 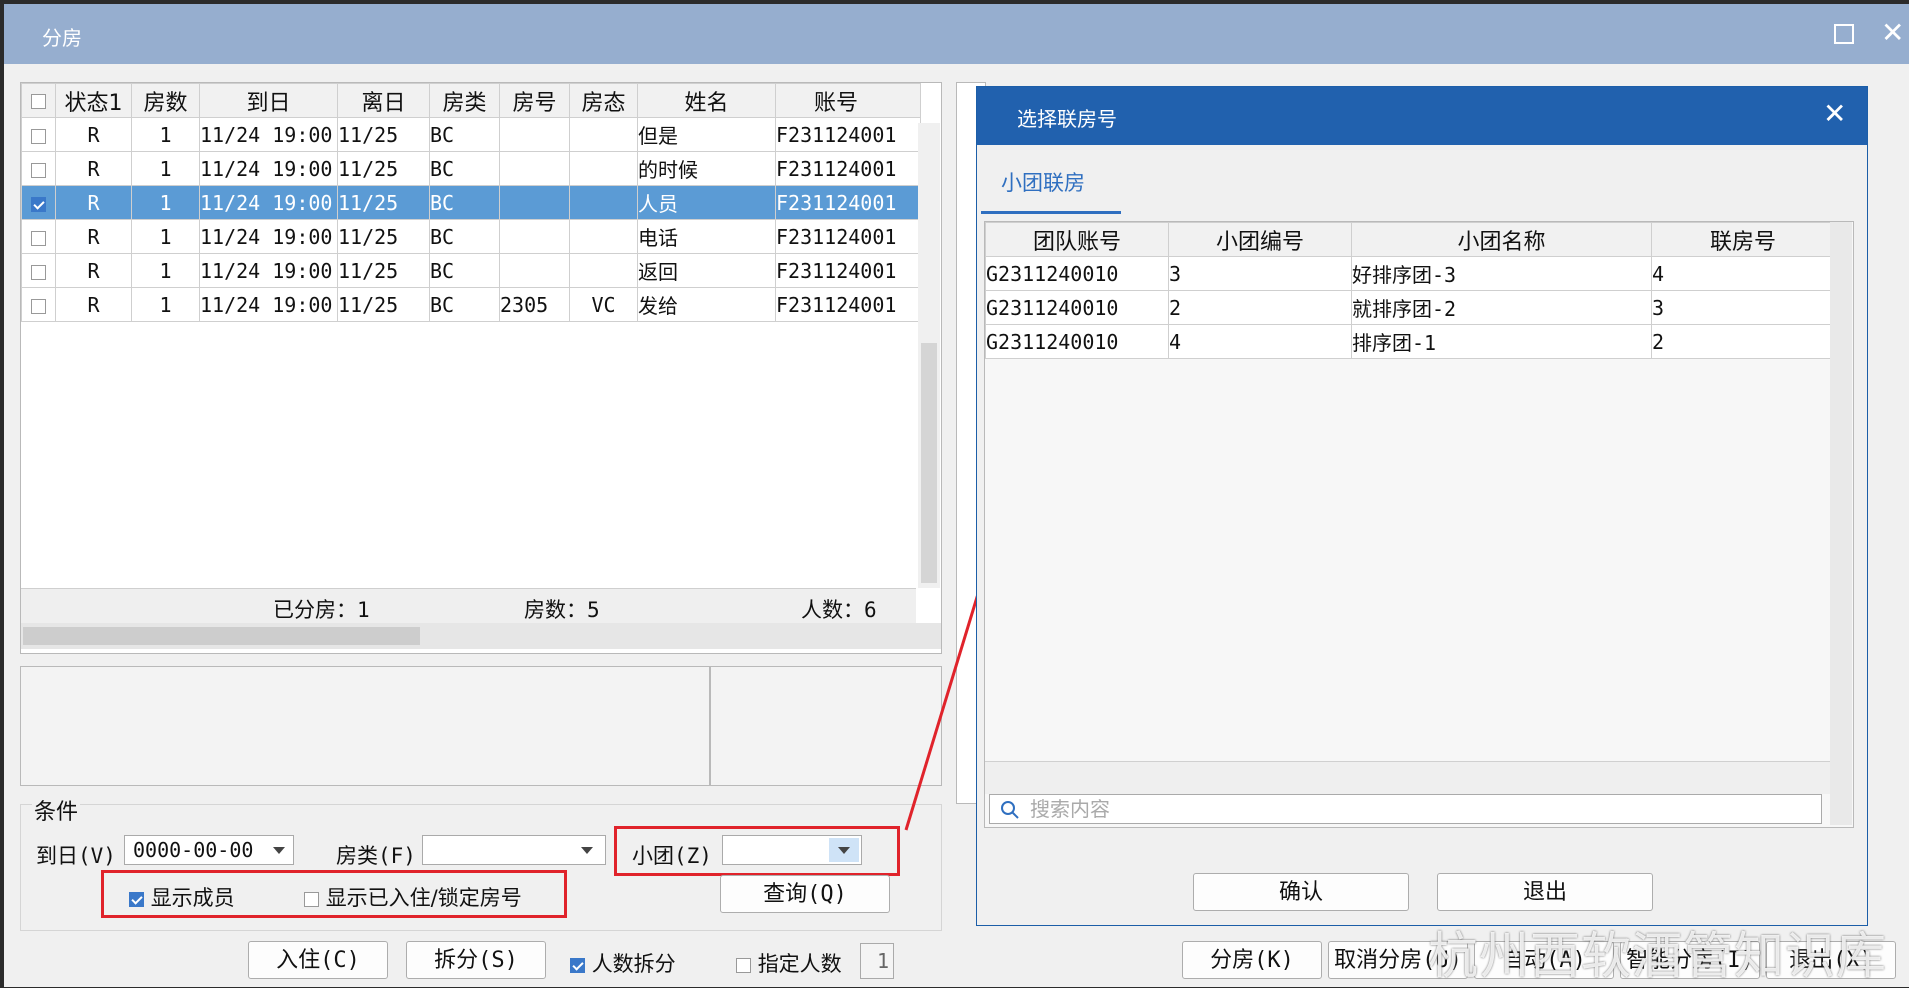 I want to click on table-row: G2311240010 3 好排序团-3 4, so click(x=1410, y=273).